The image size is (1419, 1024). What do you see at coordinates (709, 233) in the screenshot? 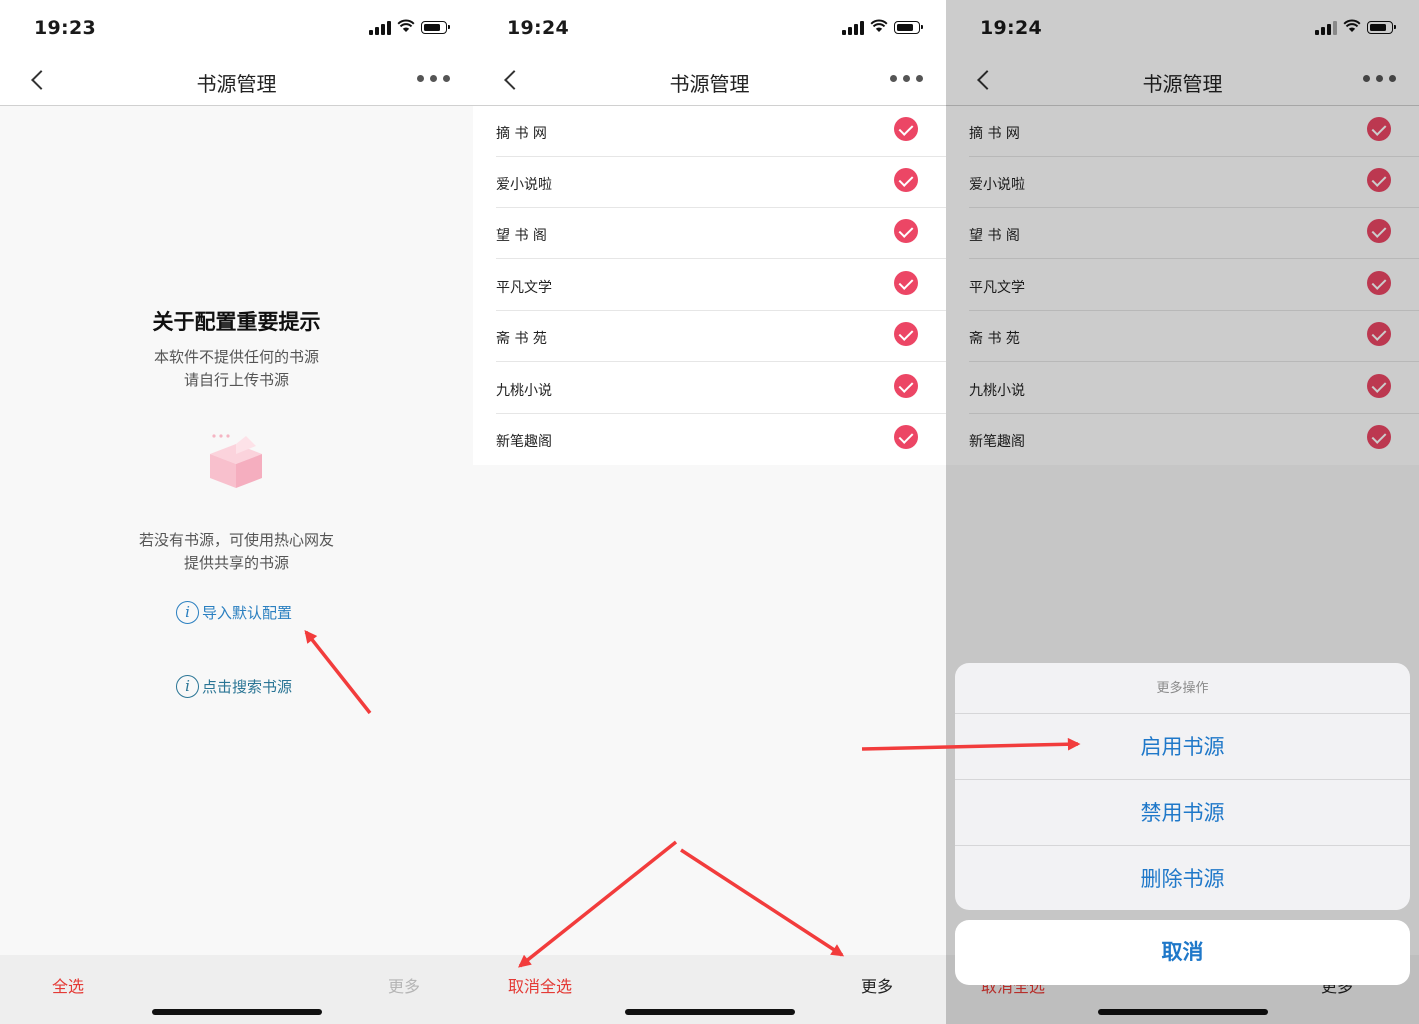
I see `source-row: 望 书 阁` at bounding box center [709, 233].